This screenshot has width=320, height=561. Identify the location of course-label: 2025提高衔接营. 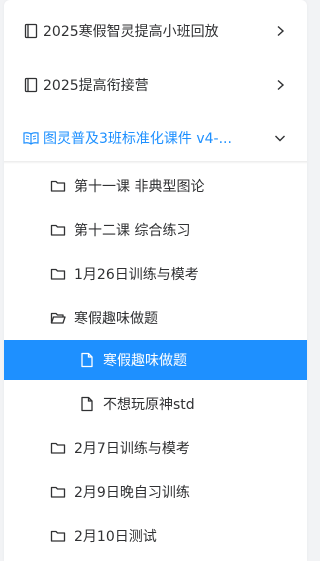
(96, 86).